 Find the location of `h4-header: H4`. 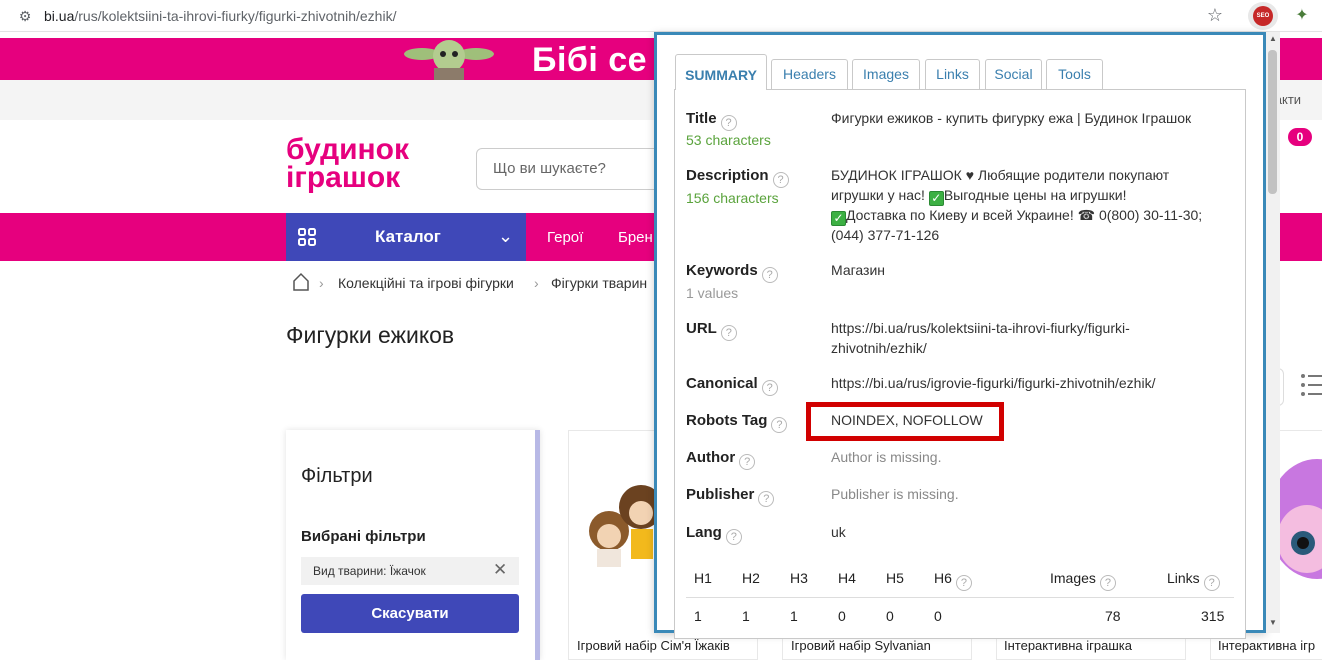

h4-header: H4 is located at coordinates (847, 578).